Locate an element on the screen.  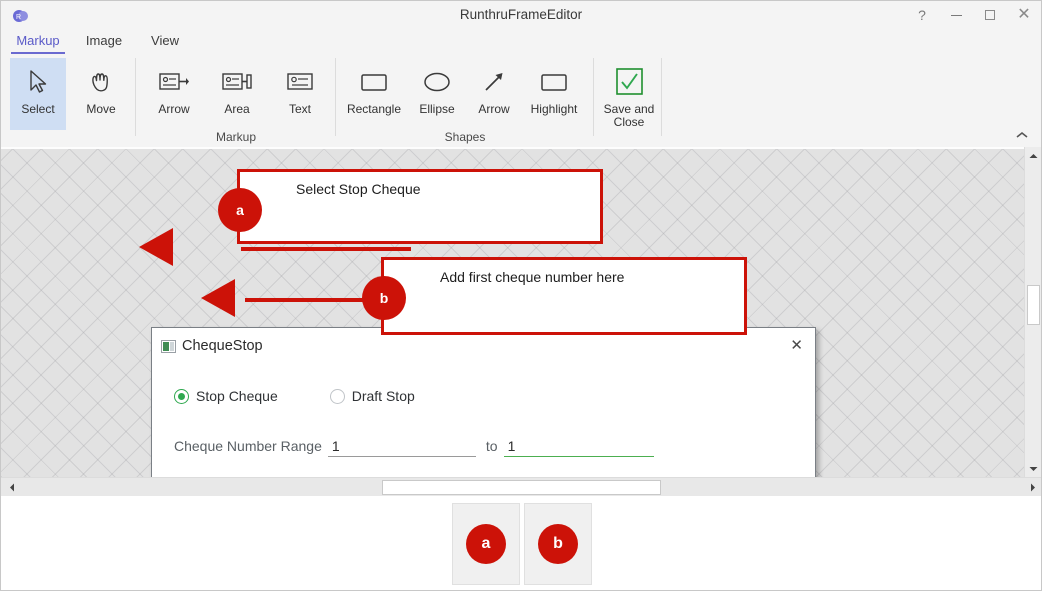
caret-right-icon is located at coordinates (1032, 487).